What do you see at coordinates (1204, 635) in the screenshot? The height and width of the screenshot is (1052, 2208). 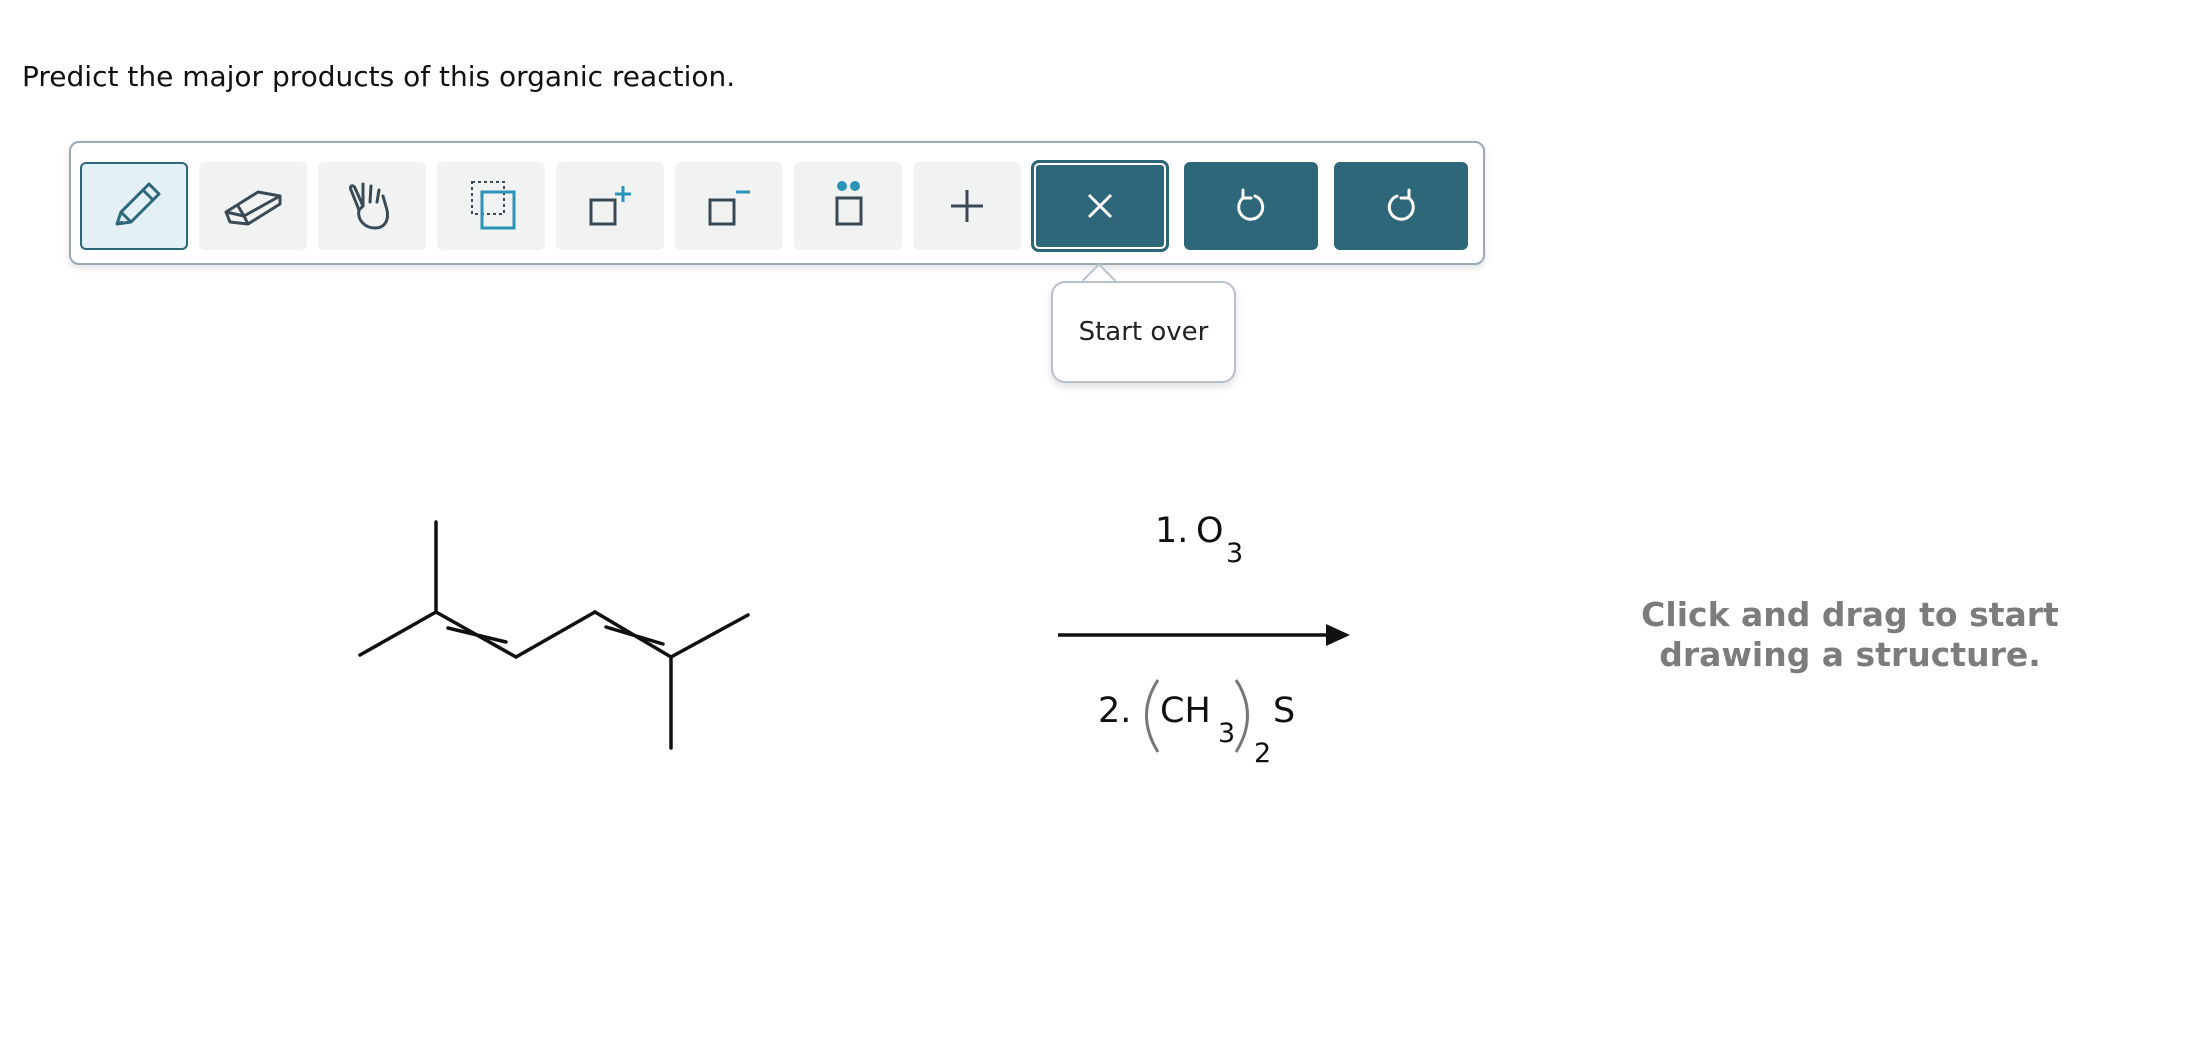 I see `reaction-arrow` at bounding box center [1204, 635].